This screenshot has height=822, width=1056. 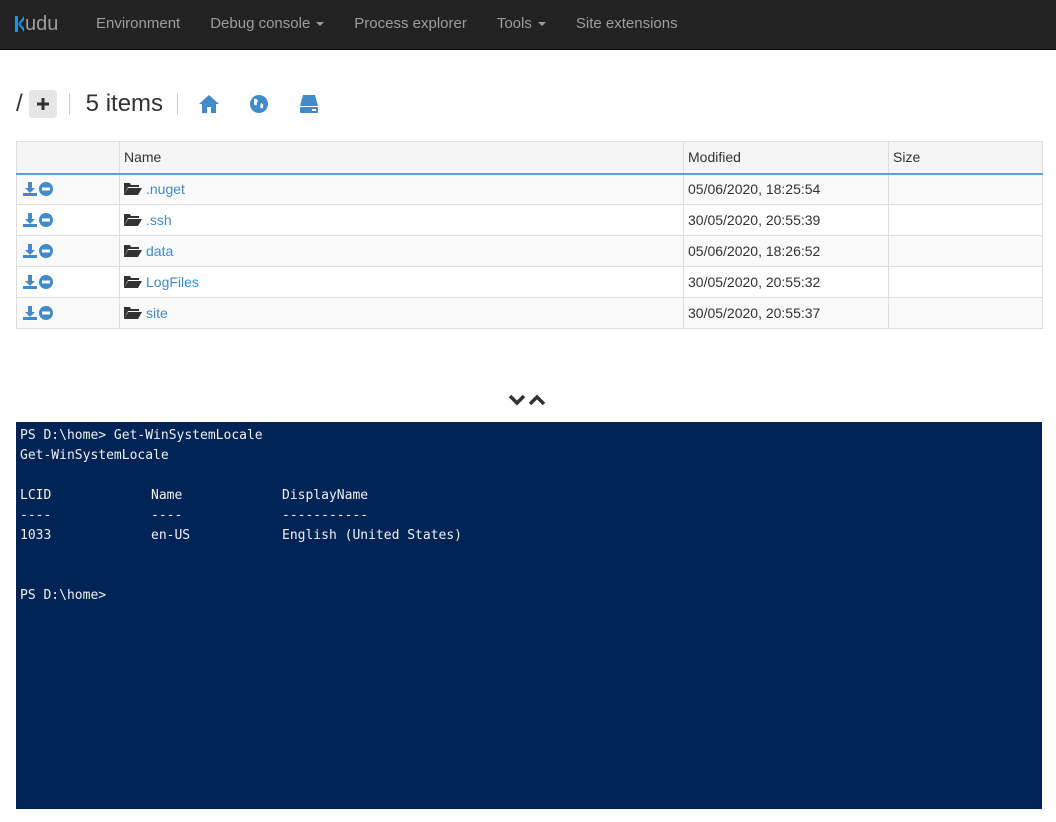 I want to click on row-modified: 30/05/2020, 20:55:32, so click(x=786, y=282).